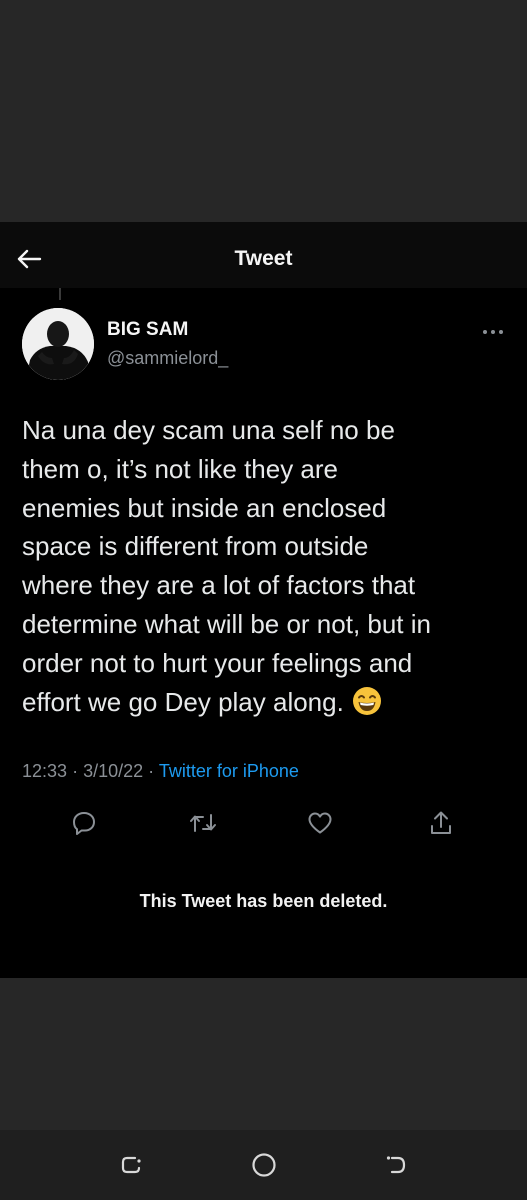 This screenshot has width=527, height=1200. I want to click on back-nav-button, so click(396, 1165).